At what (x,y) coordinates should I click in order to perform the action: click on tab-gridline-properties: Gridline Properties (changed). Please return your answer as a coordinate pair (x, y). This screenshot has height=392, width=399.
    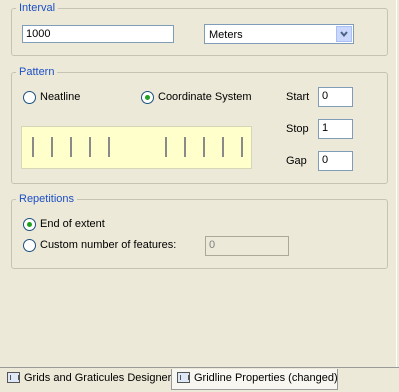
    Looking at the image, I should click on (254, 379).